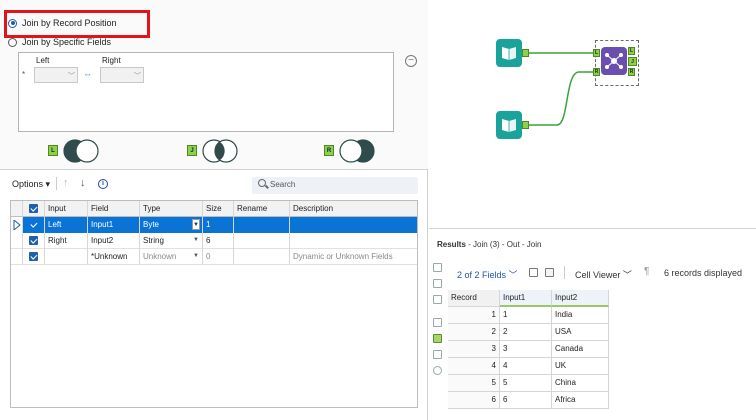 Image resolution: width=756 pixels, height=420 pixels. I want to click on cell-input1: 3, so click(526, 349).